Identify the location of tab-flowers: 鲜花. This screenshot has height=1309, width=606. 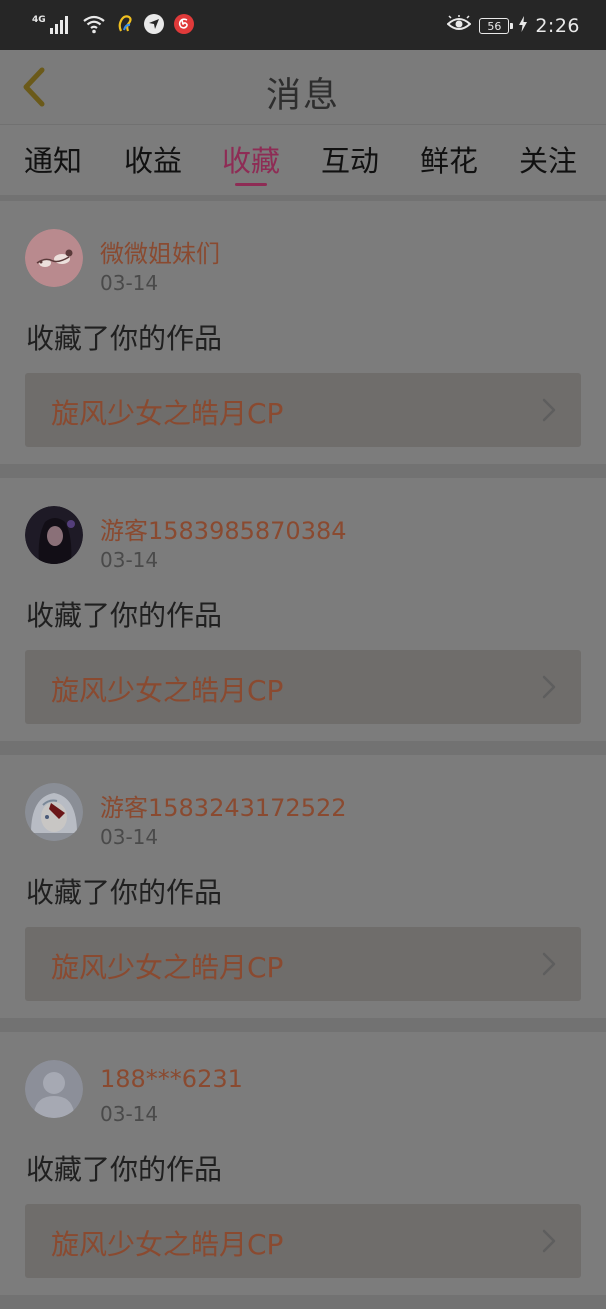
(449, 159).